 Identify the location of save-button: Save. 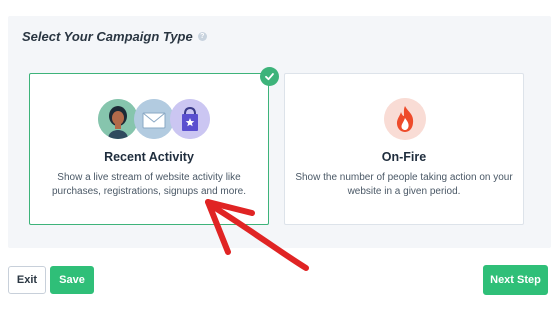
(72, 280).